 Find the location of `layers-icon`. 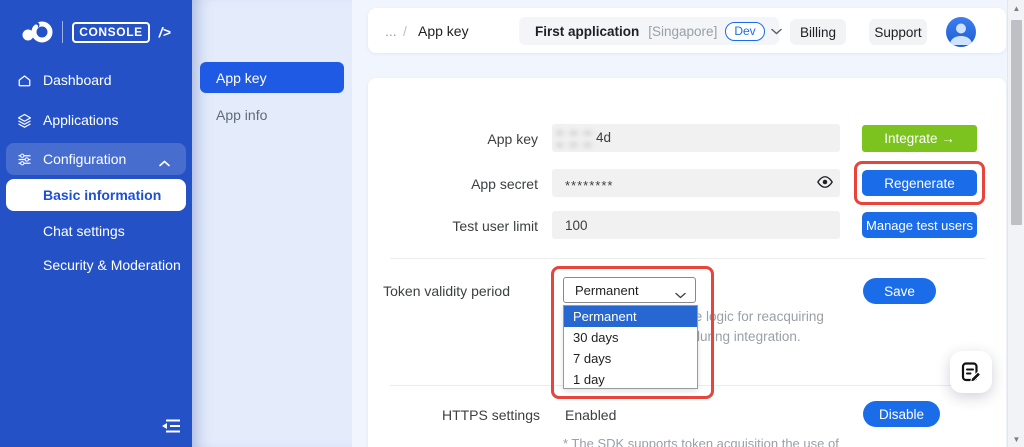

layers-icon is located at coordinates (24, 120).